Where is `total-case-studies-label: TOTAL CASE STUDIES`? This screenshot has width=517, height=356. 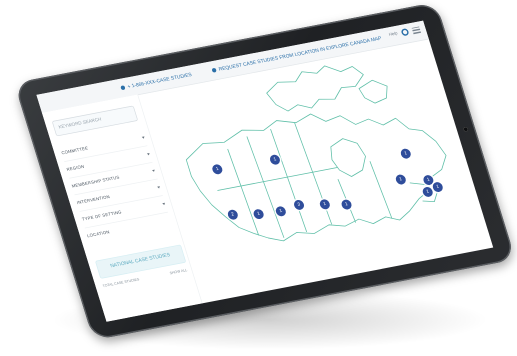 total-case-studies-label: TOTAL CASE STUDIES is located at coordinates (121, 283).